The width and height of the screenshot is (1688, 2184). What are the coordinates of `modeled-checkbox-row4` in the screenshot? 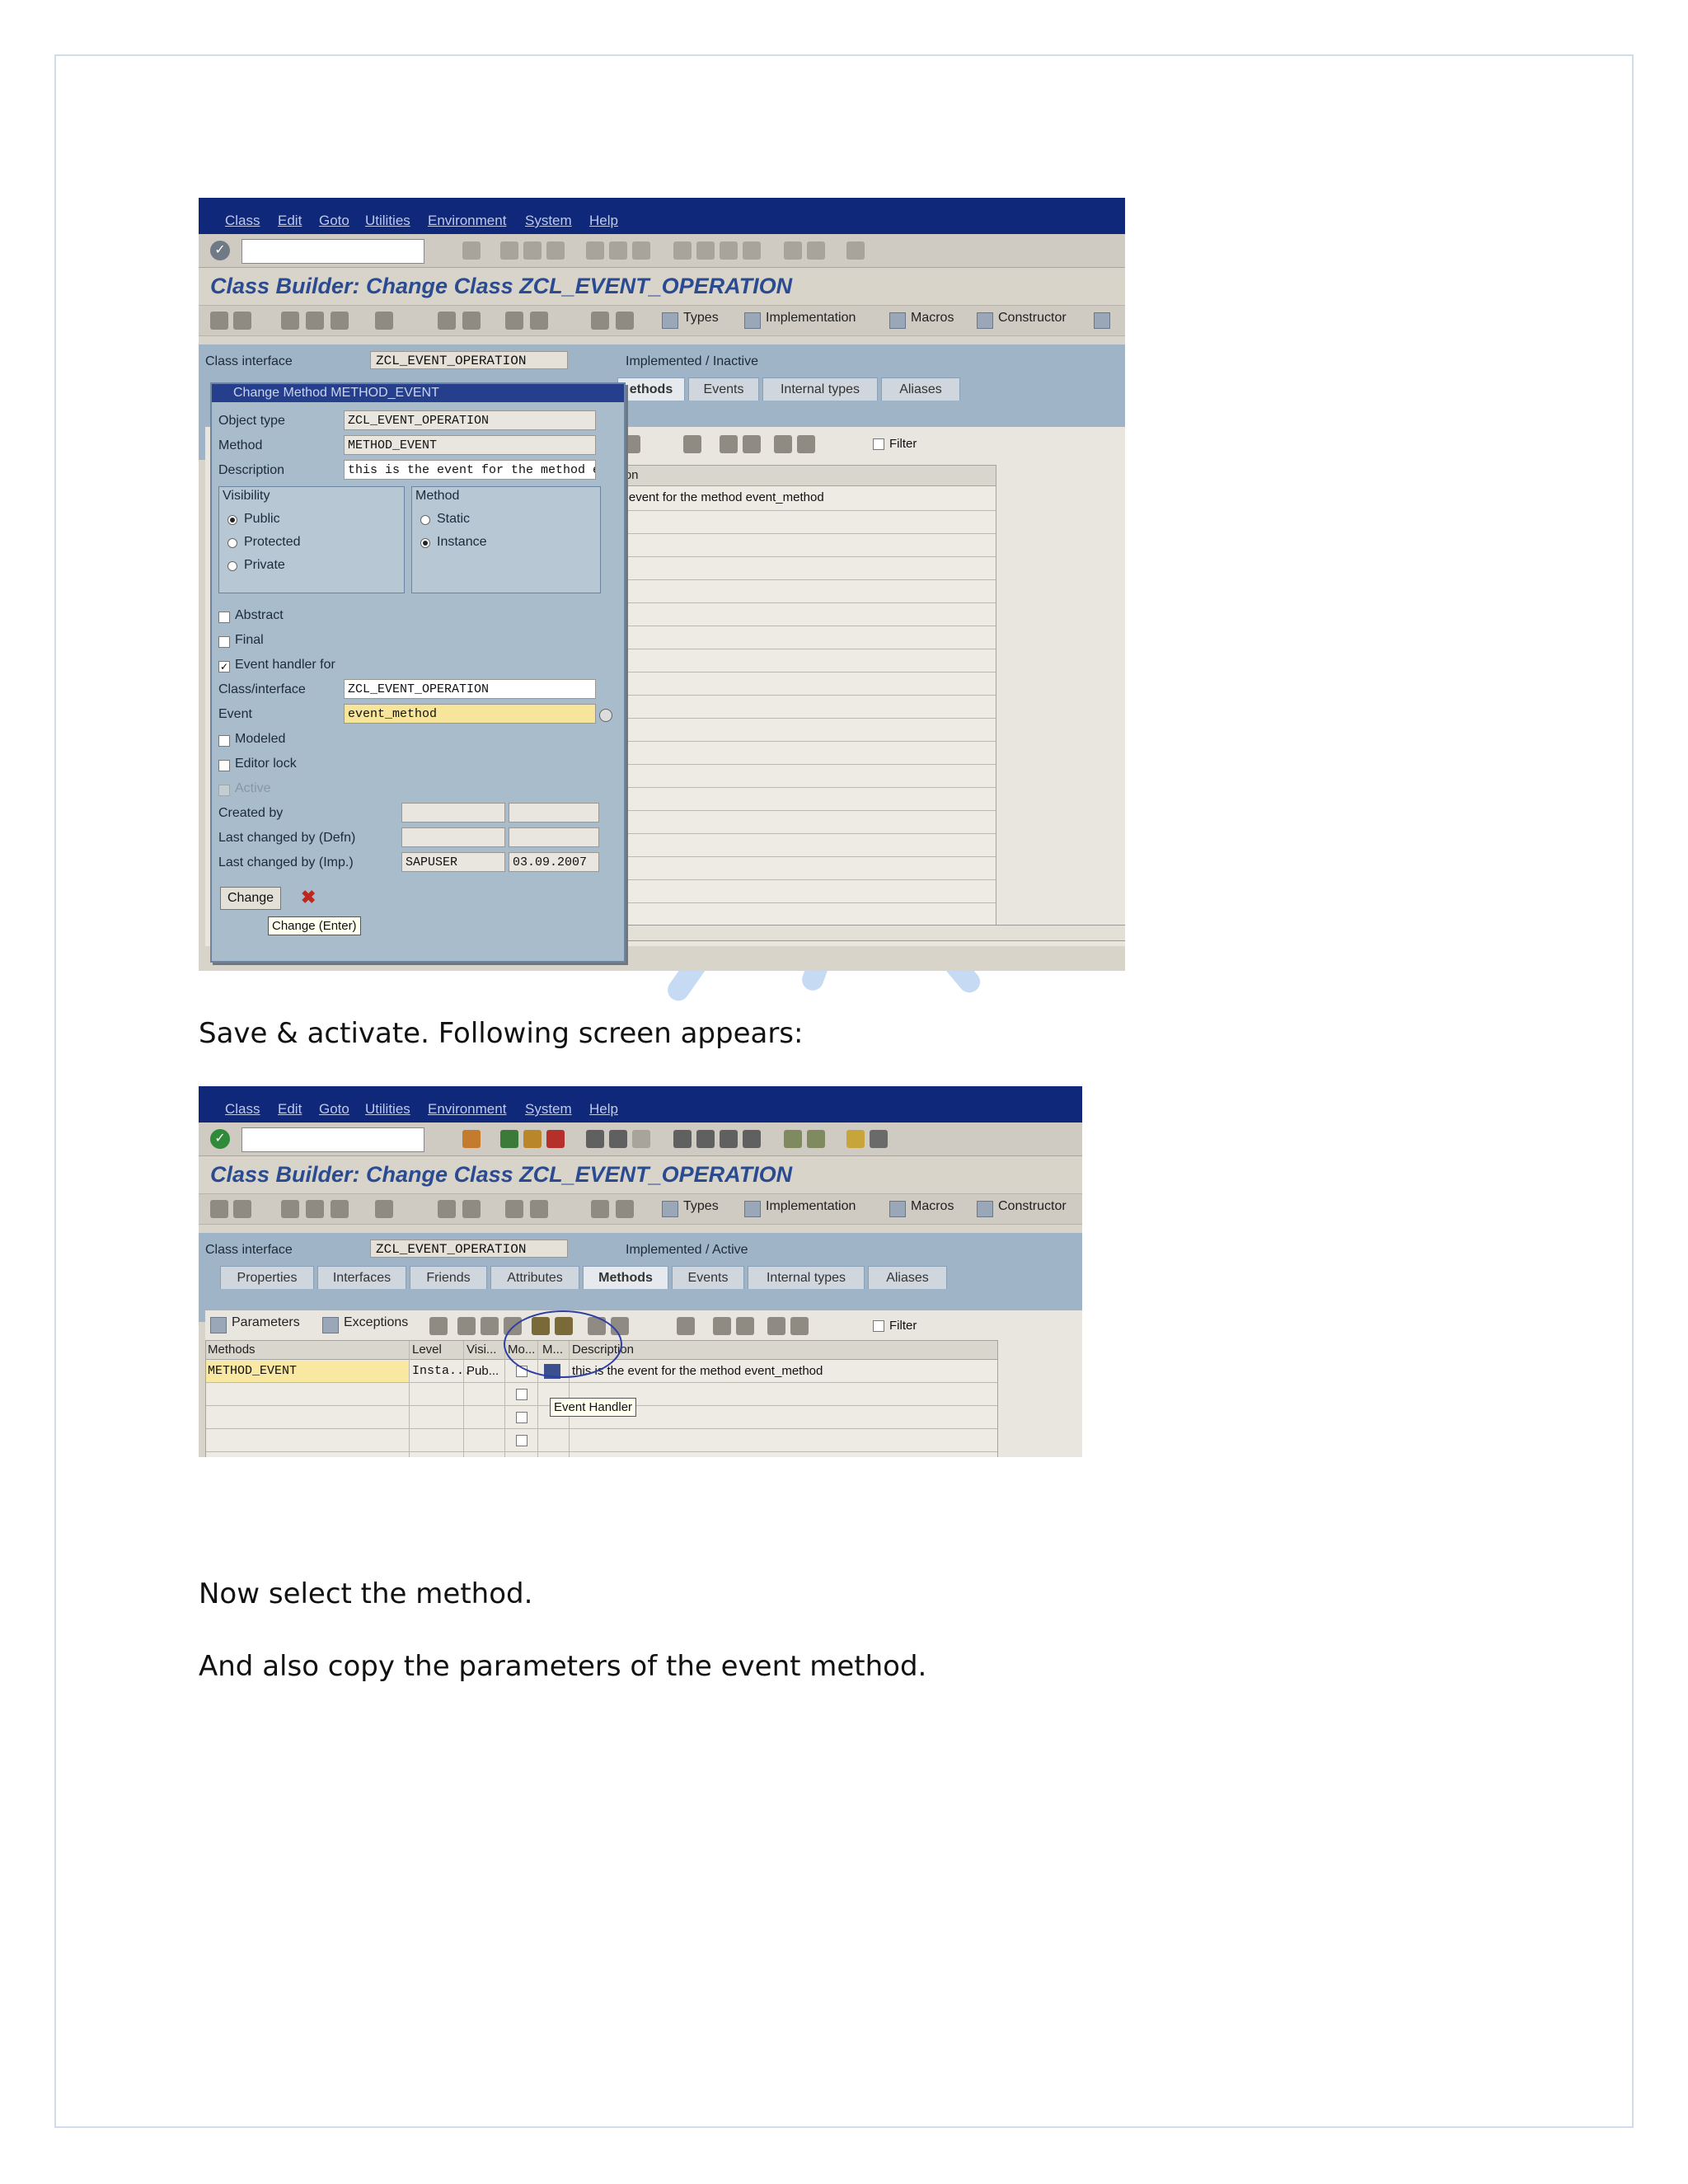 It's located at (522, 1440).